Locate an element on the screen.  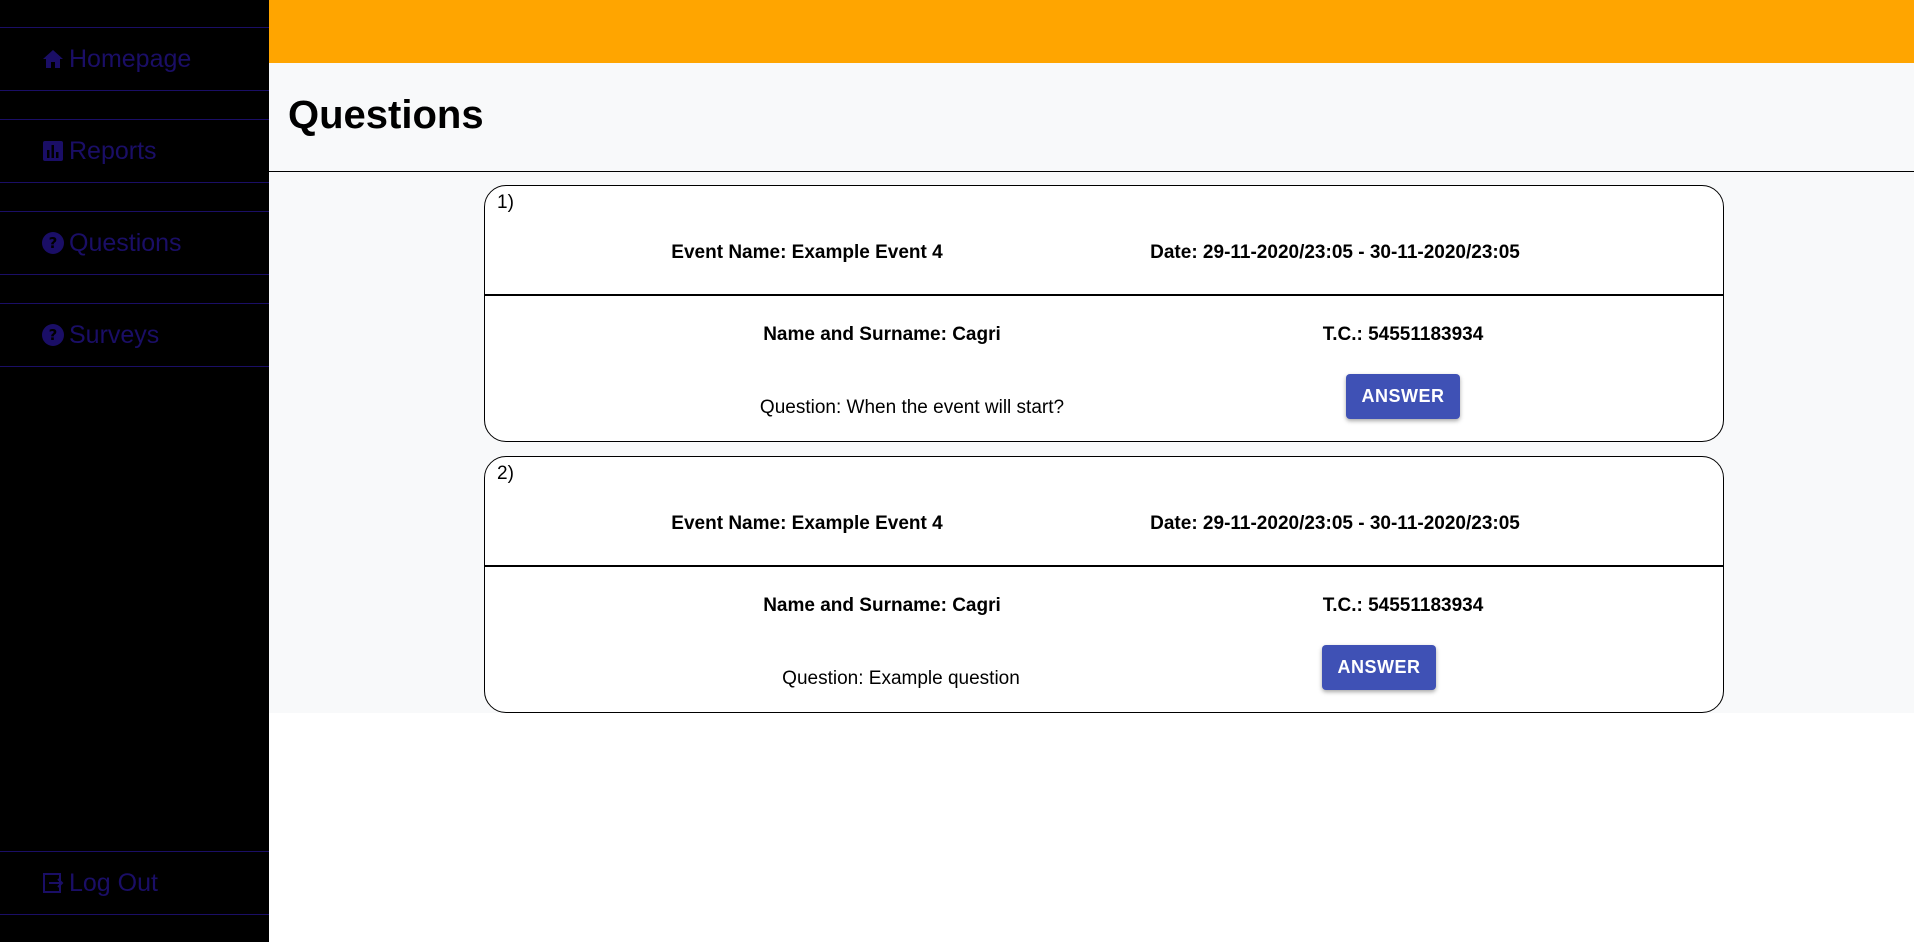
sidebar-item-surveys: ? Surveys is located at coordinates (134, 335).